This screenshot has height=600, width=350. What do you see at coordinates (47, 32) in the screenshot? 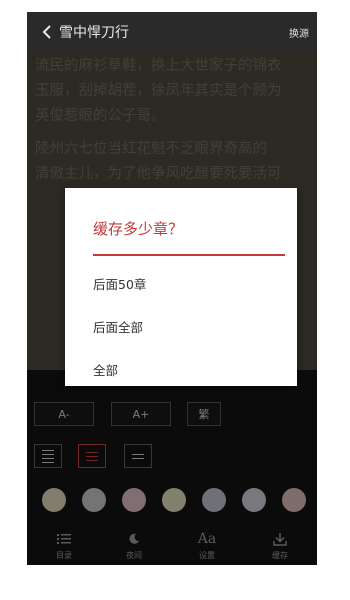
I see `back-chevron-icon` at bounding box center [47, 32].